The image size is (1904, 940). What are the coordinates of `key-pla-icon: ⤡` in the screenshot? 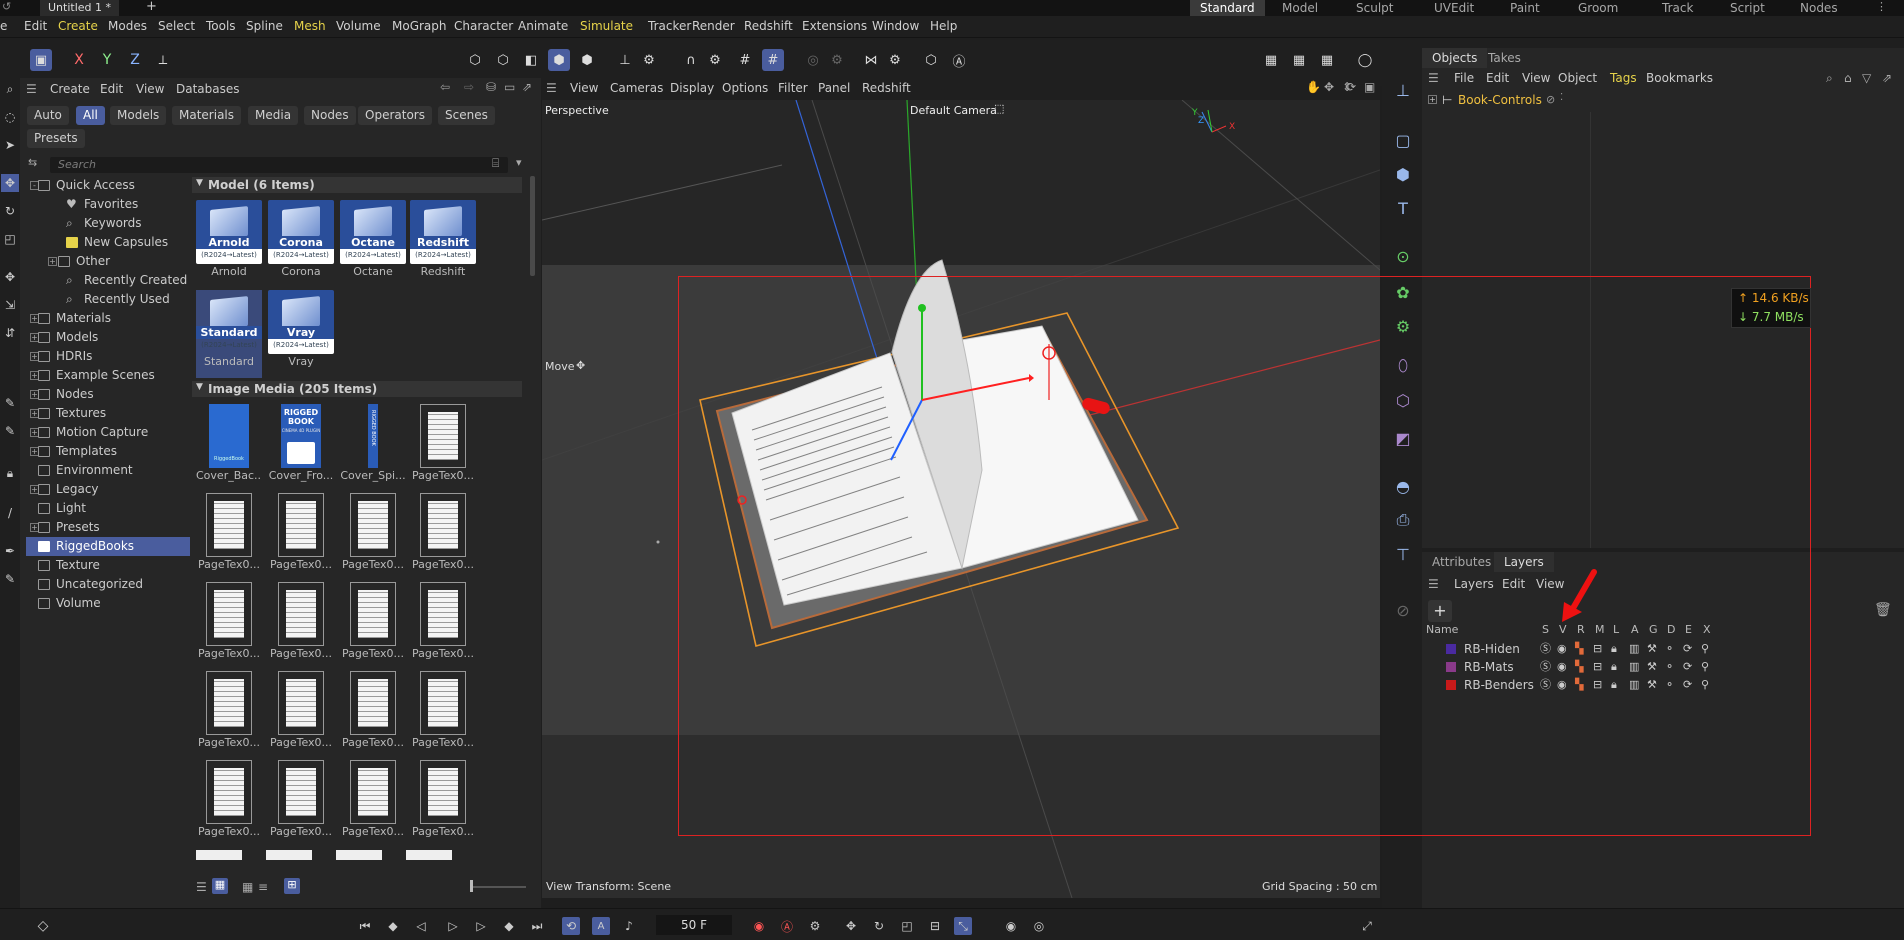 It's located at (963, 926).